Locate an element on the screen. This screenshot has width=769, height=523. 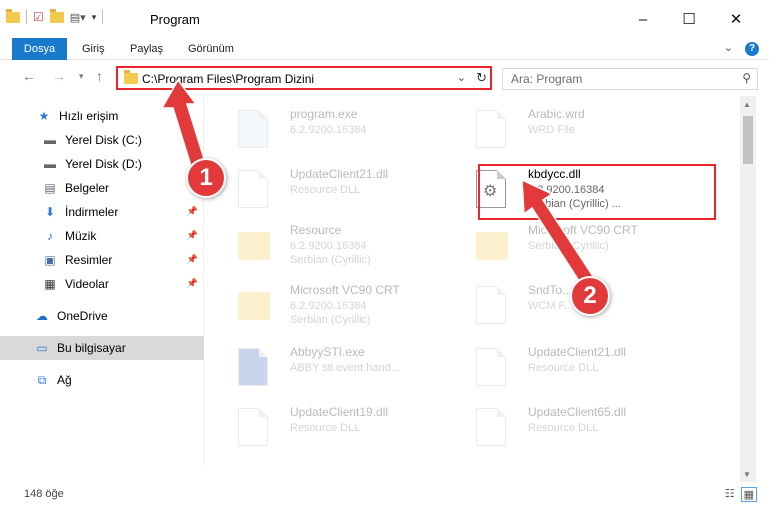
sidebar-item-this-pc: ▭ Bu bilgisayar is located at coordinates (102, 348).